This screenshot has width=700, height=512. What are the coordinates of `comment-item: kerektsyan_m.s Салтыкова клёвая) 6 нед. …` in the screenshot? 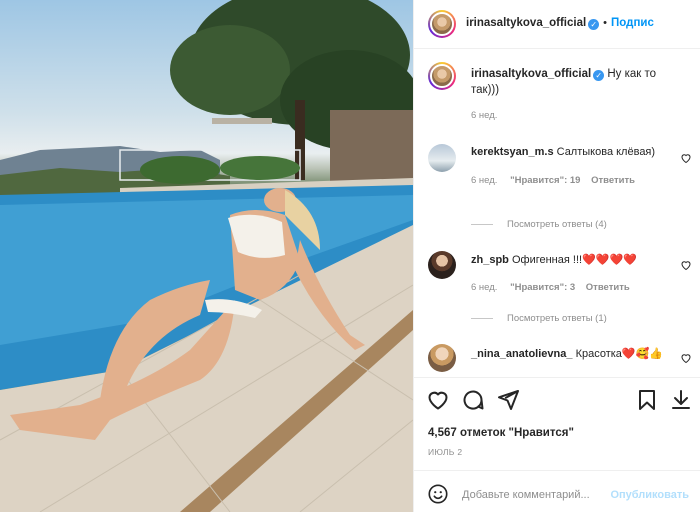 It's located at (557, 170).